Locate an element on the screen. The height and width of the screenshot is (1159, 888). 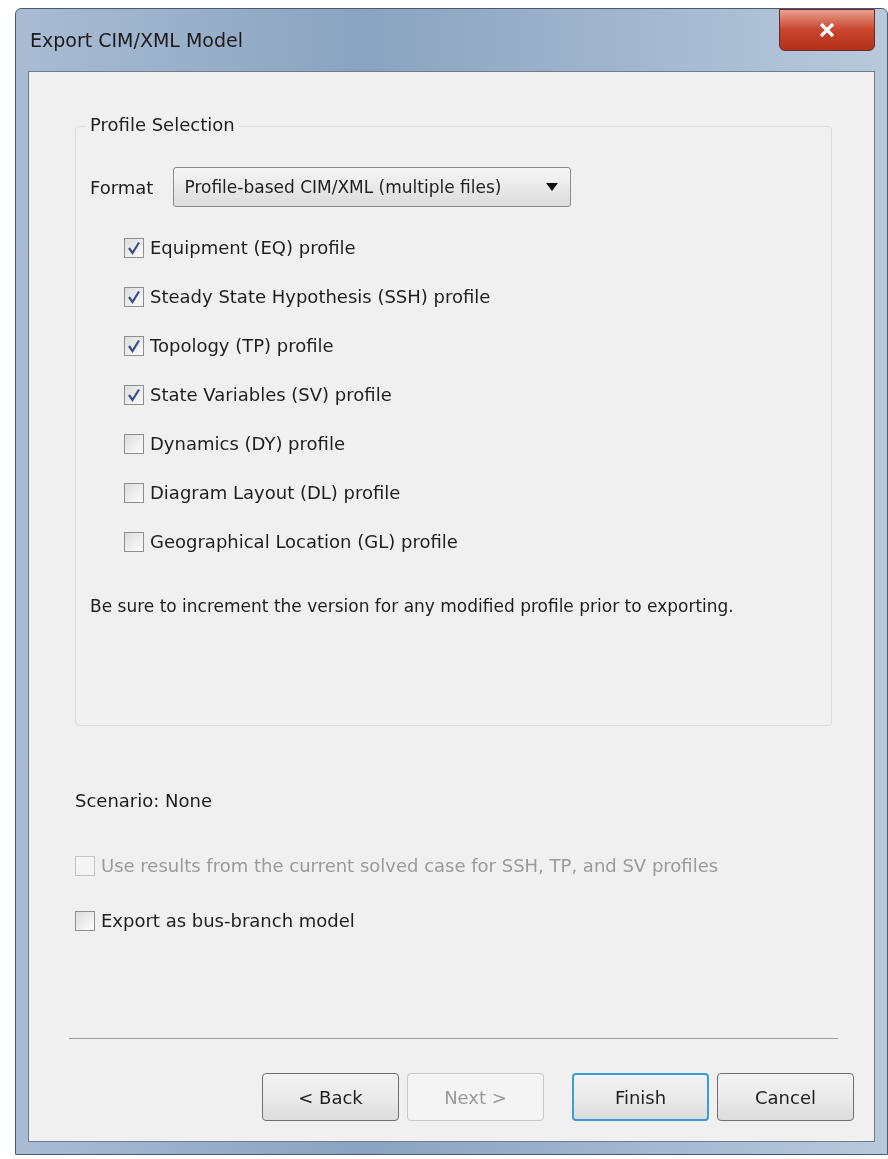
checkbox-label: Diagram Layout (DL) profile is located at coordinates (275, 492).